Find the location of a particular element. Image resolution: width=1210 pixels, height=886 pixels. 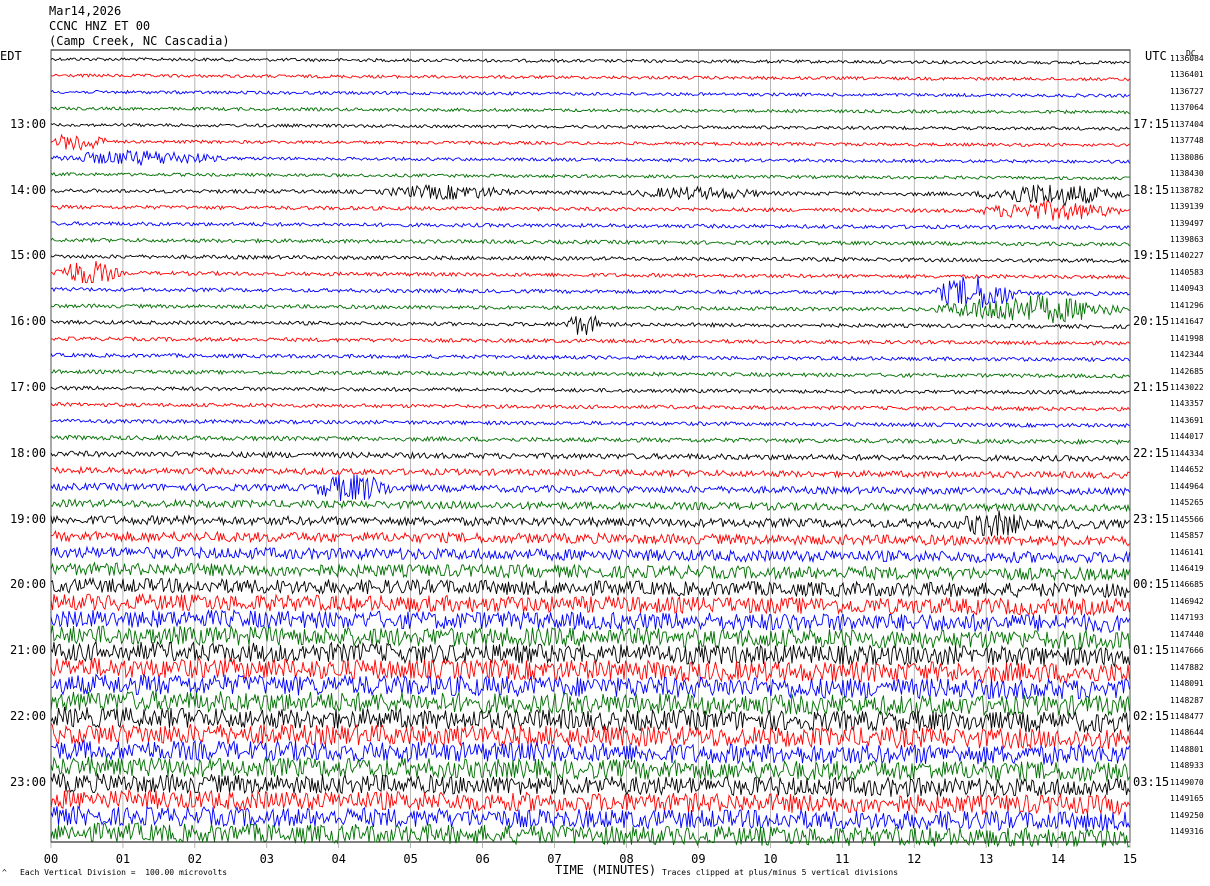

dc-offset-label: 1144017 is located at coordinates (1187, 437).